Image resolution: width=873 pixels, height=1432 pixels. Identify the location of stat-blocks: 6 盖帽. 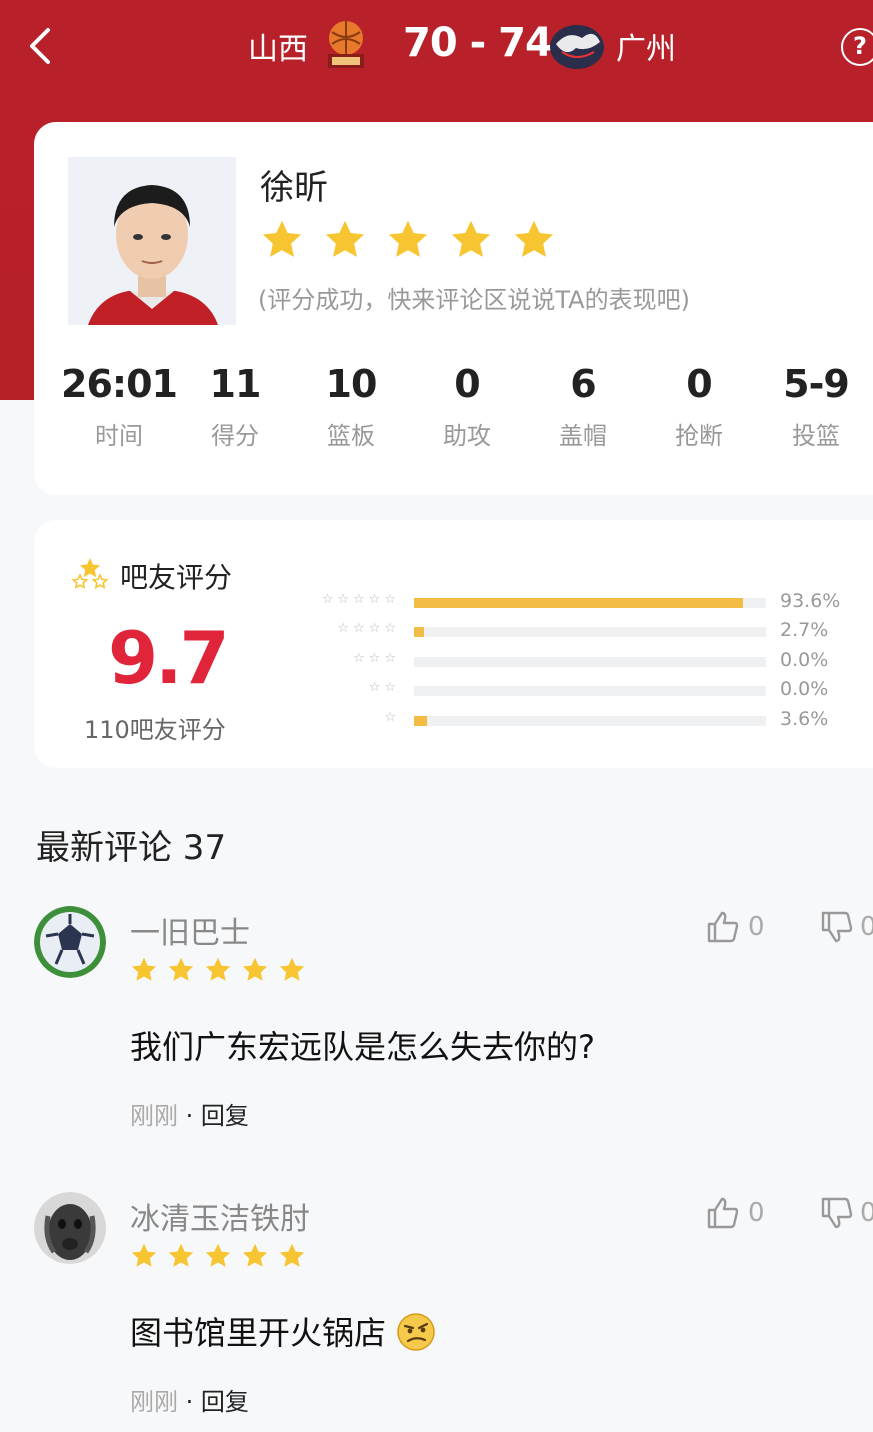
(583, 406).